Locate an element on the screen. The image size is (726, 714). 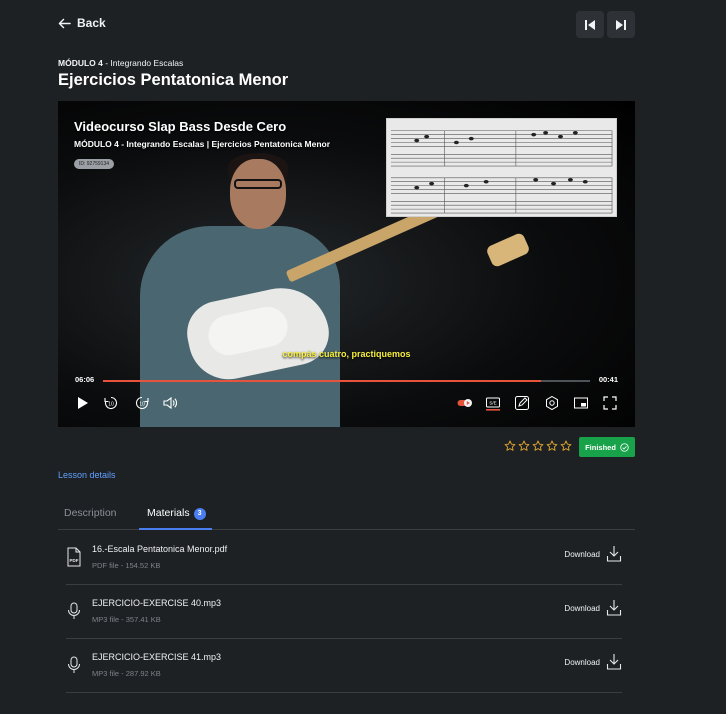
subtitles-button: S/E is located at coordinates (493, 403).